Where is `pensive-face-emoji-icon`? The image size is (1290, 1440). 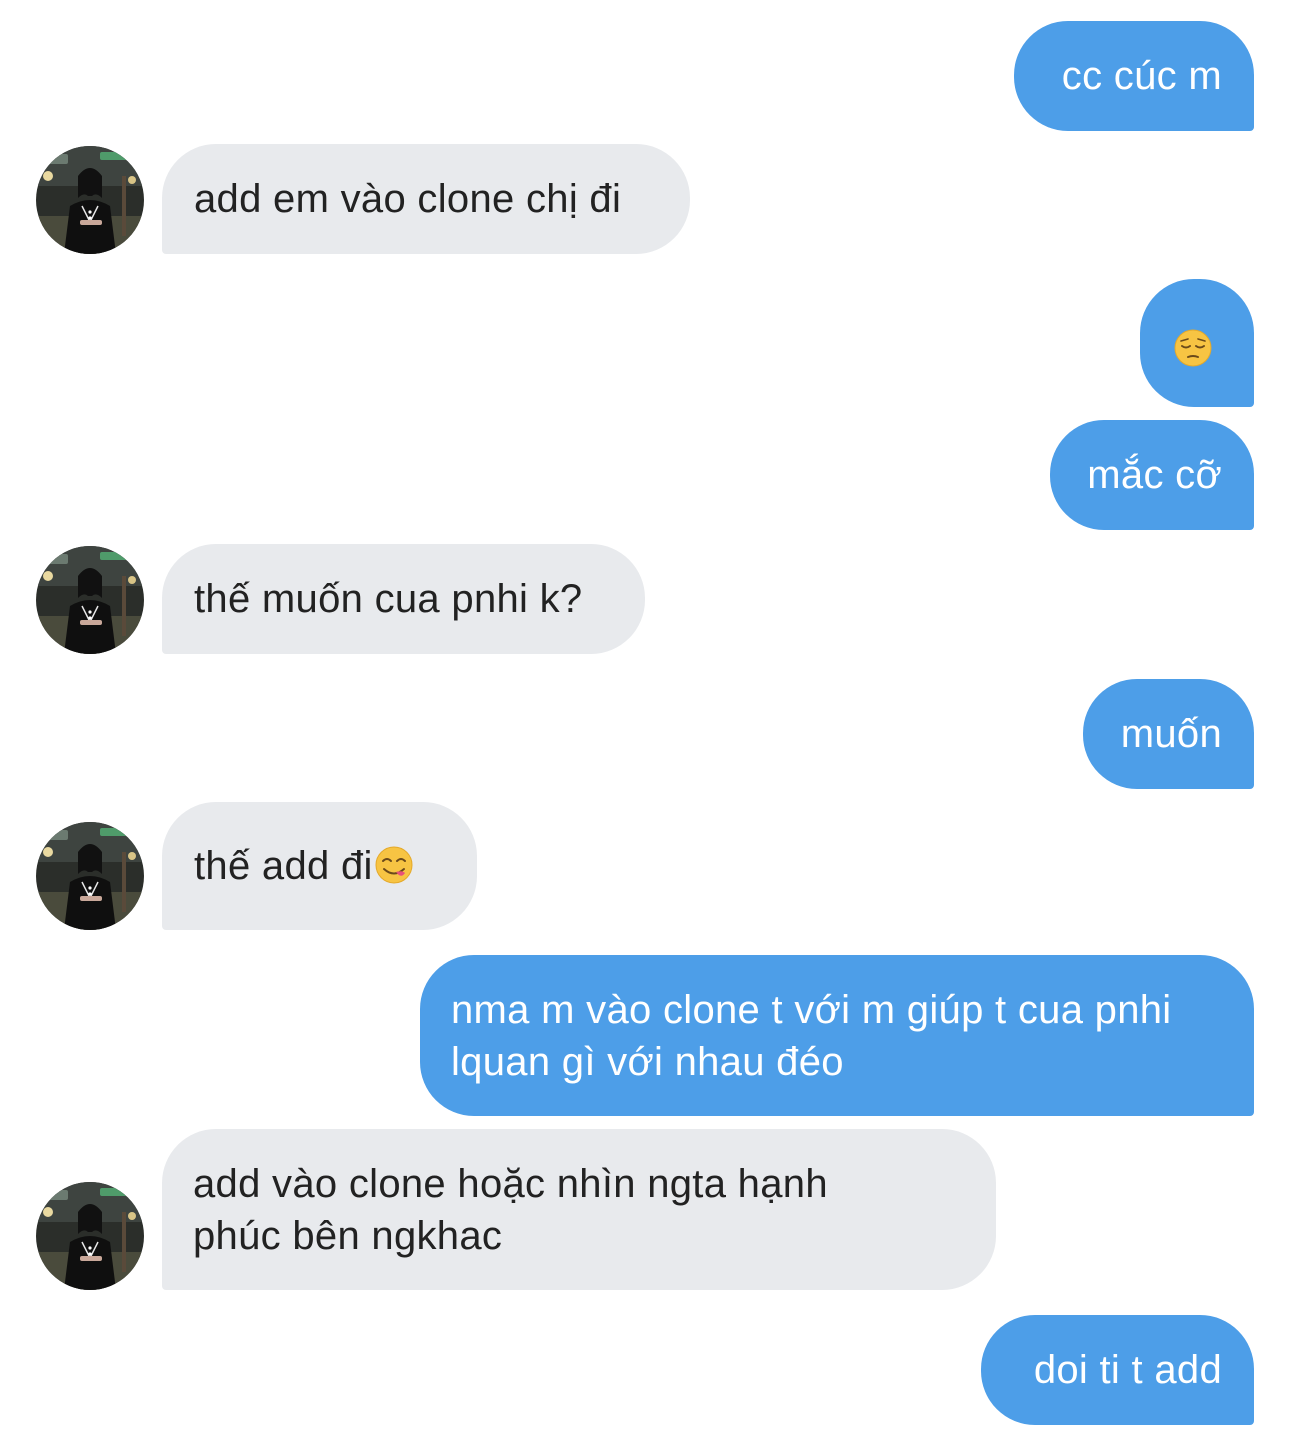
pensive-face-emoji-icon is located at coordinates (1193, 348).